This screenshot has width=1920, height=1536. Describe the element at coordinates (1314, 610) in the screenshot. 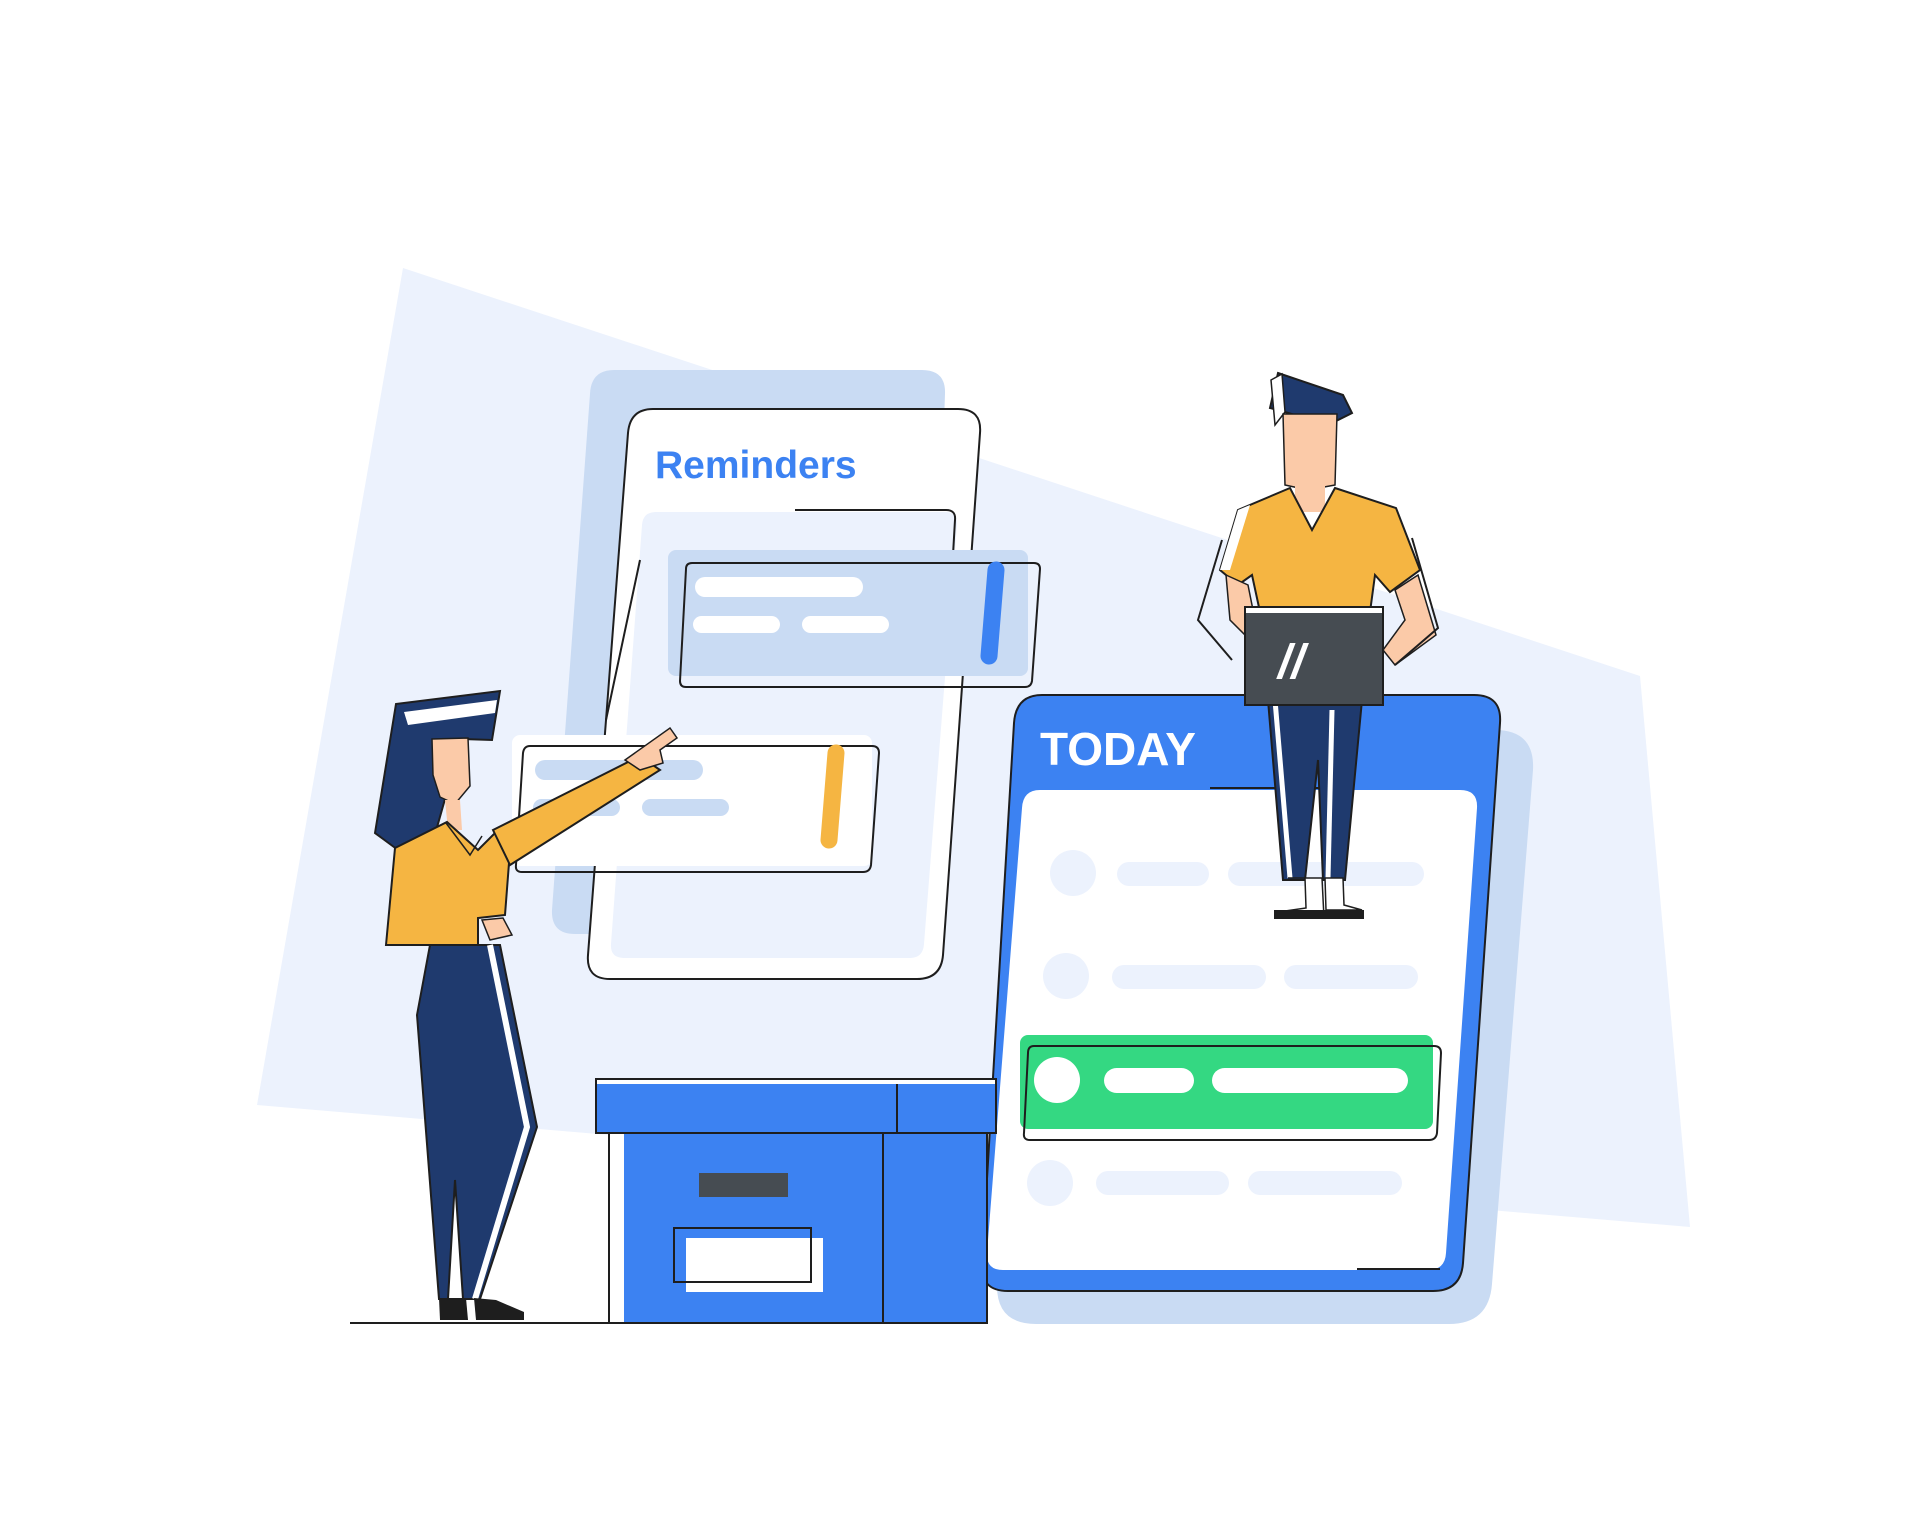

I see `laptop-lid-highlight` at that location.